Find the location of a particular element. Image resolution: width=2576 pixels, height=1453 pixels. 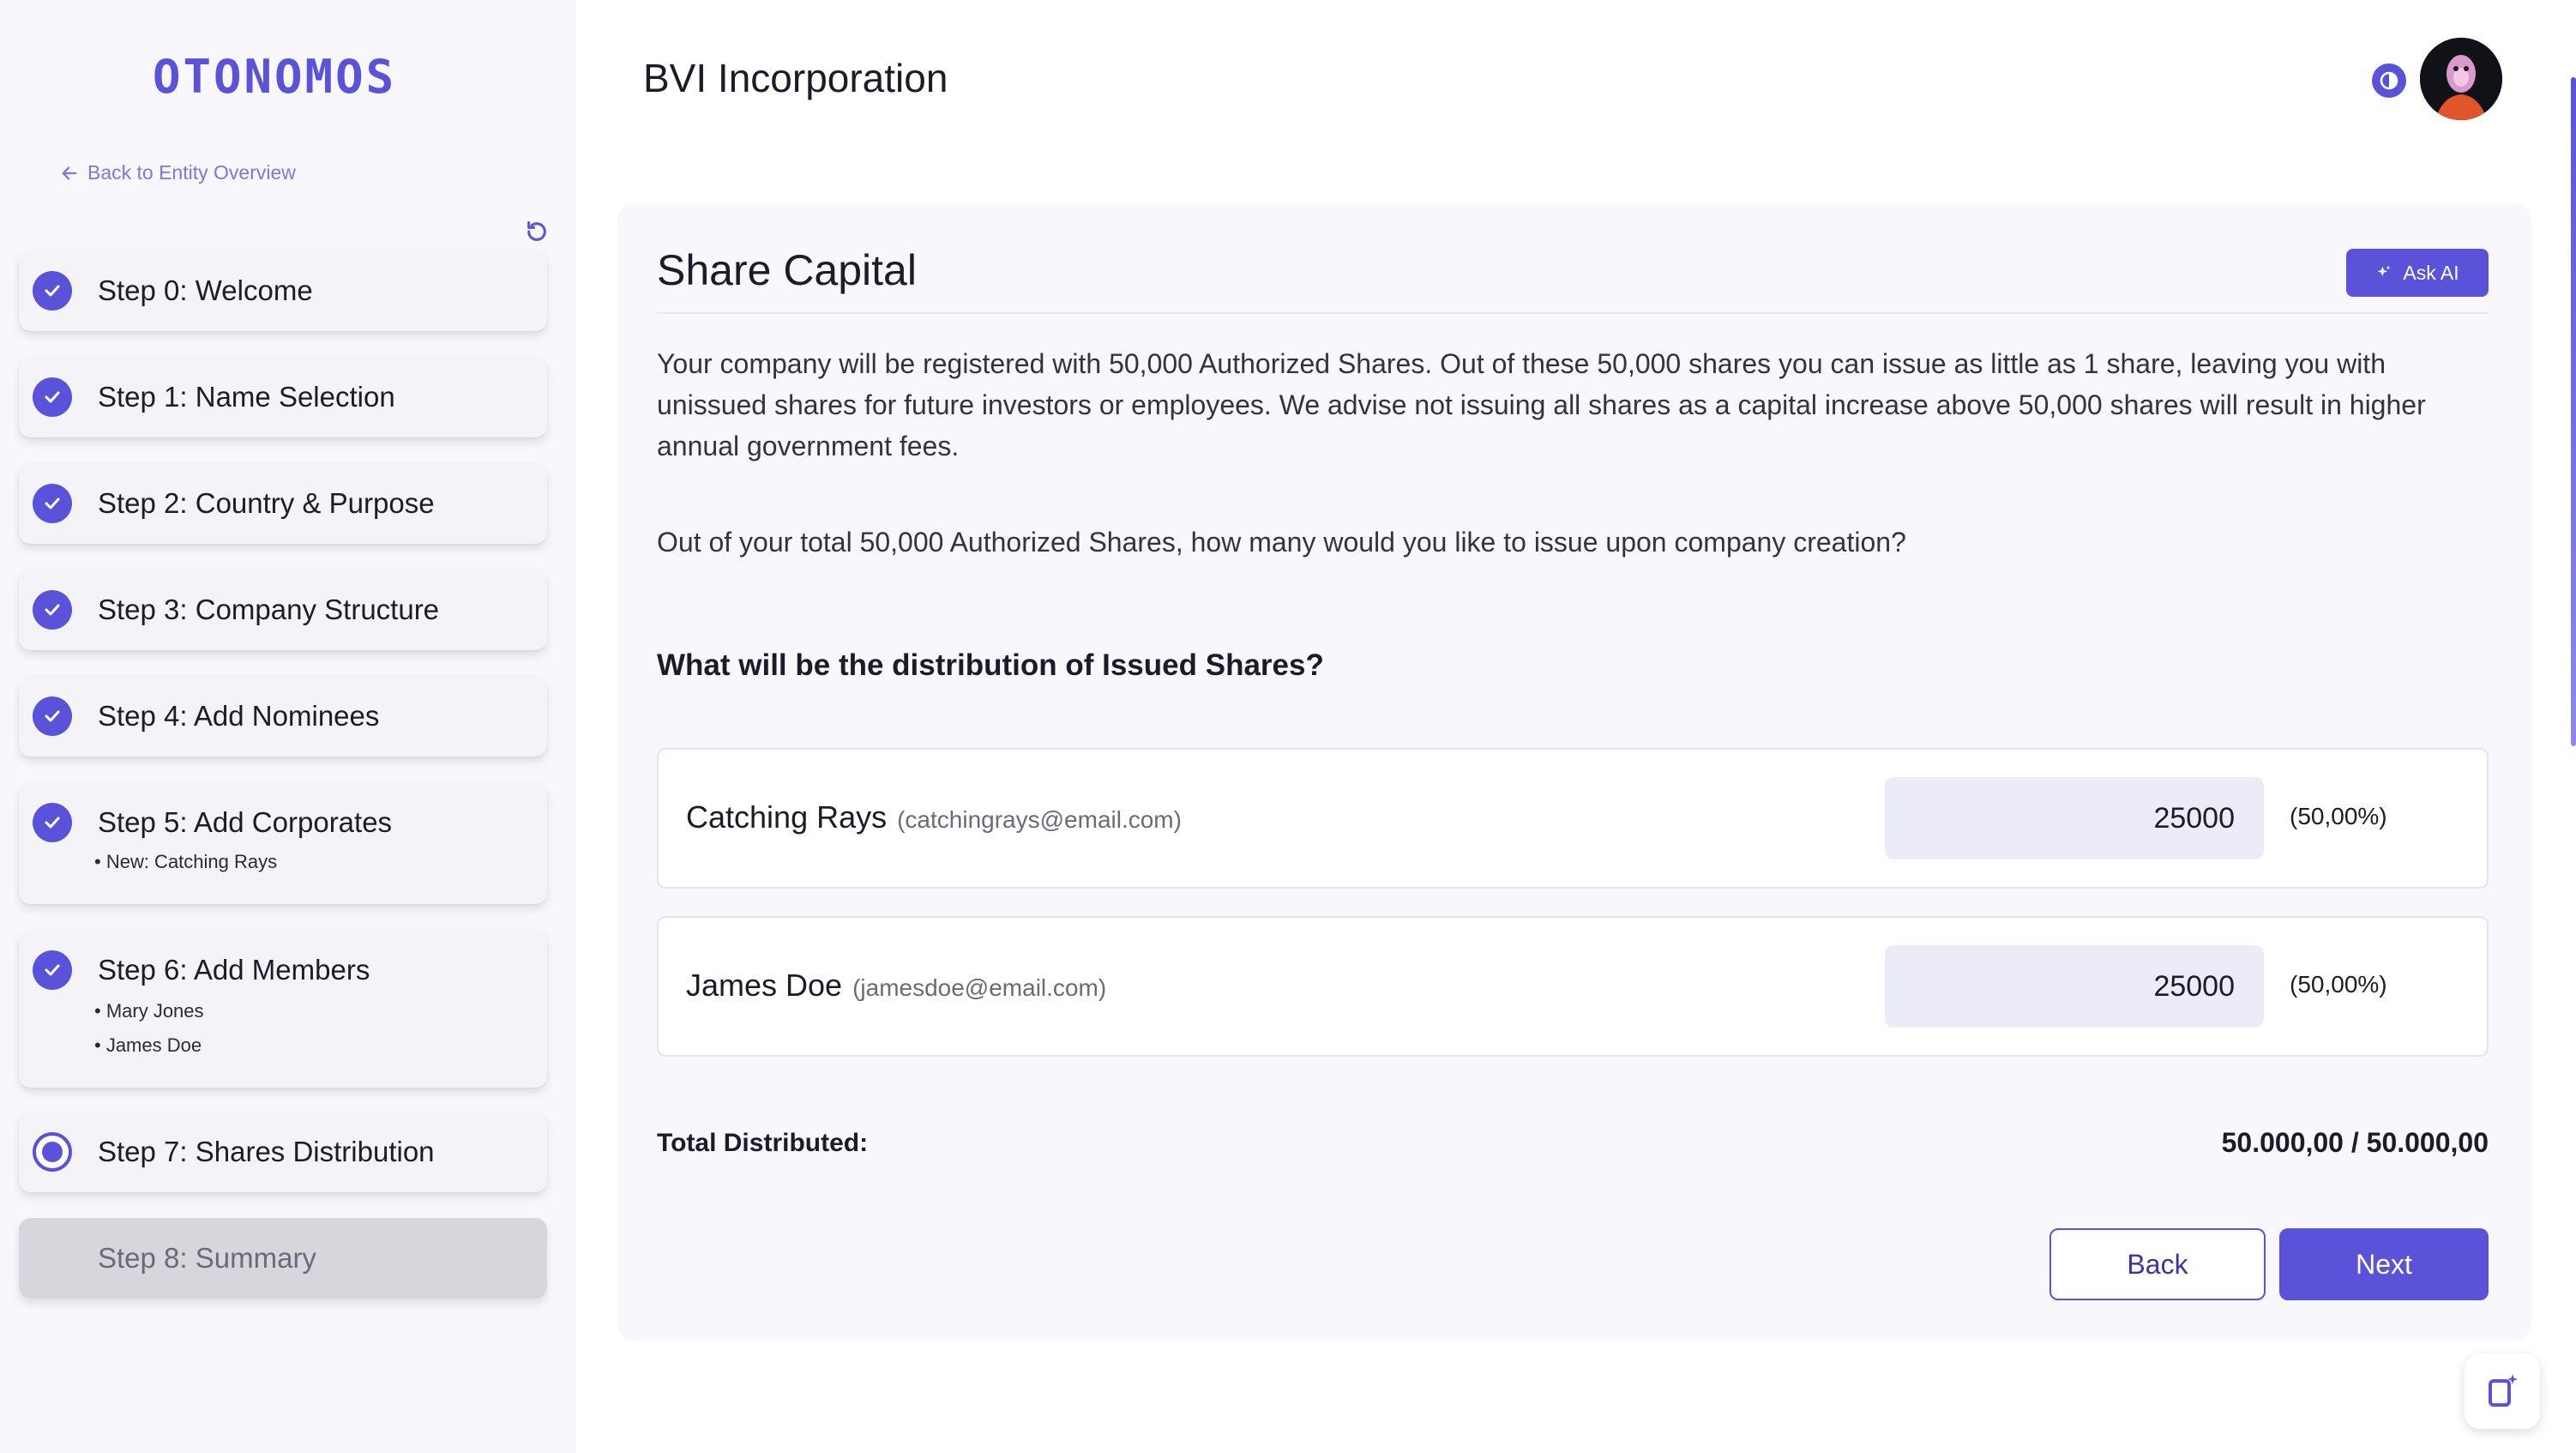

member-name-line: Catching Rays (catchingrays@email.com) is located at coordinates (934, 817).